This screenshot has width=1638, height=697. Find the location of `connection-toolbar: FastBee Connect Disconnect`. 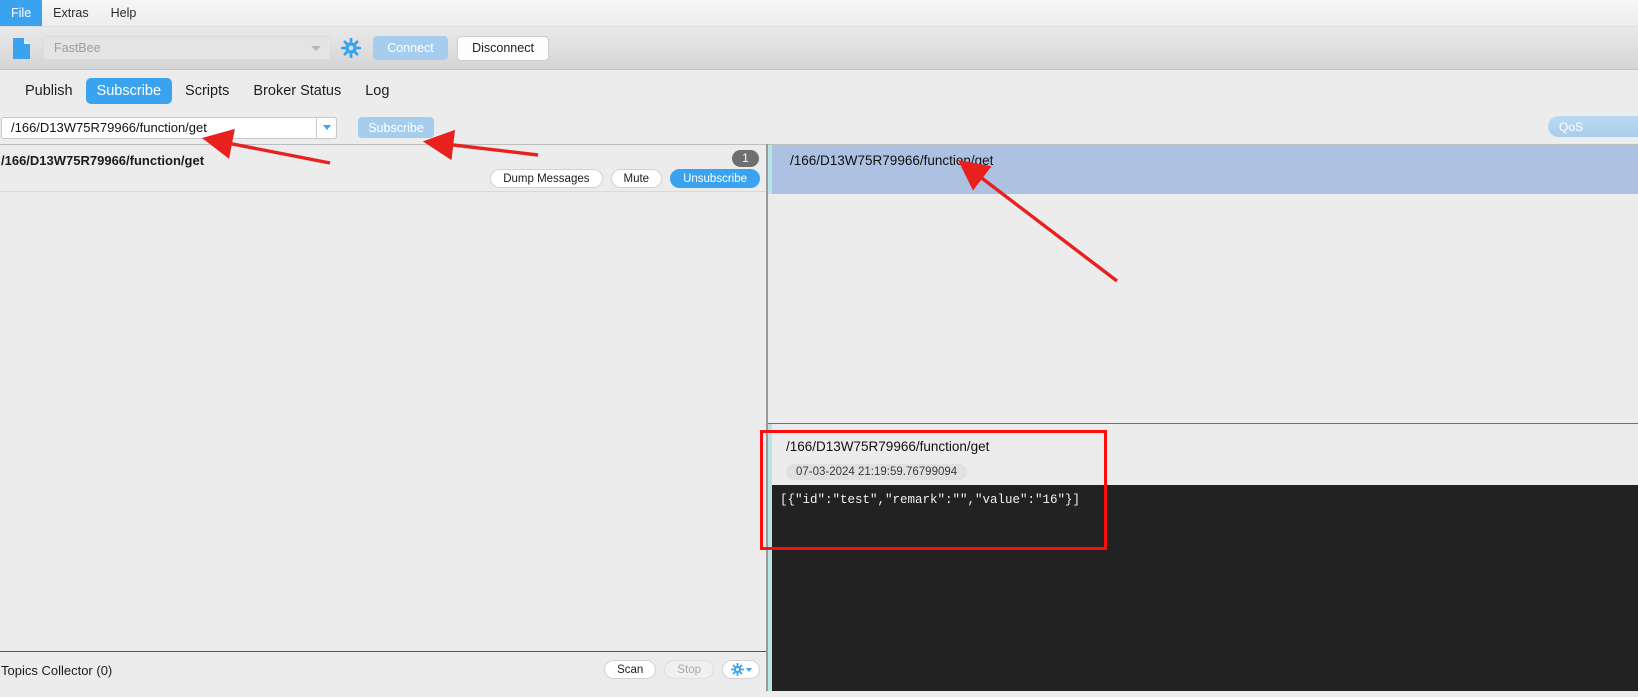

connection-toolbar: FastBee Connect Disconnect is located at coordinates (819, 48).